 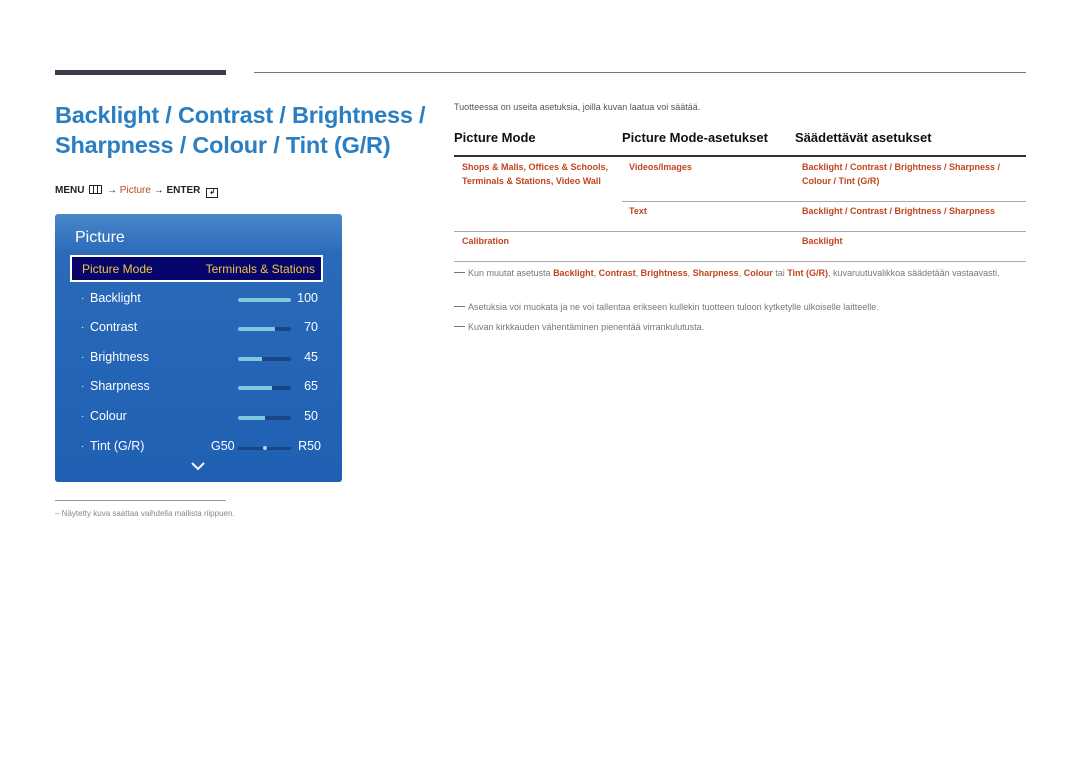 What do you see at coordinates (201, 449) in the screenshot?
I see `setting-row-tint: · Tint (G/R) G50 R50` at bounding box center [201, 449].